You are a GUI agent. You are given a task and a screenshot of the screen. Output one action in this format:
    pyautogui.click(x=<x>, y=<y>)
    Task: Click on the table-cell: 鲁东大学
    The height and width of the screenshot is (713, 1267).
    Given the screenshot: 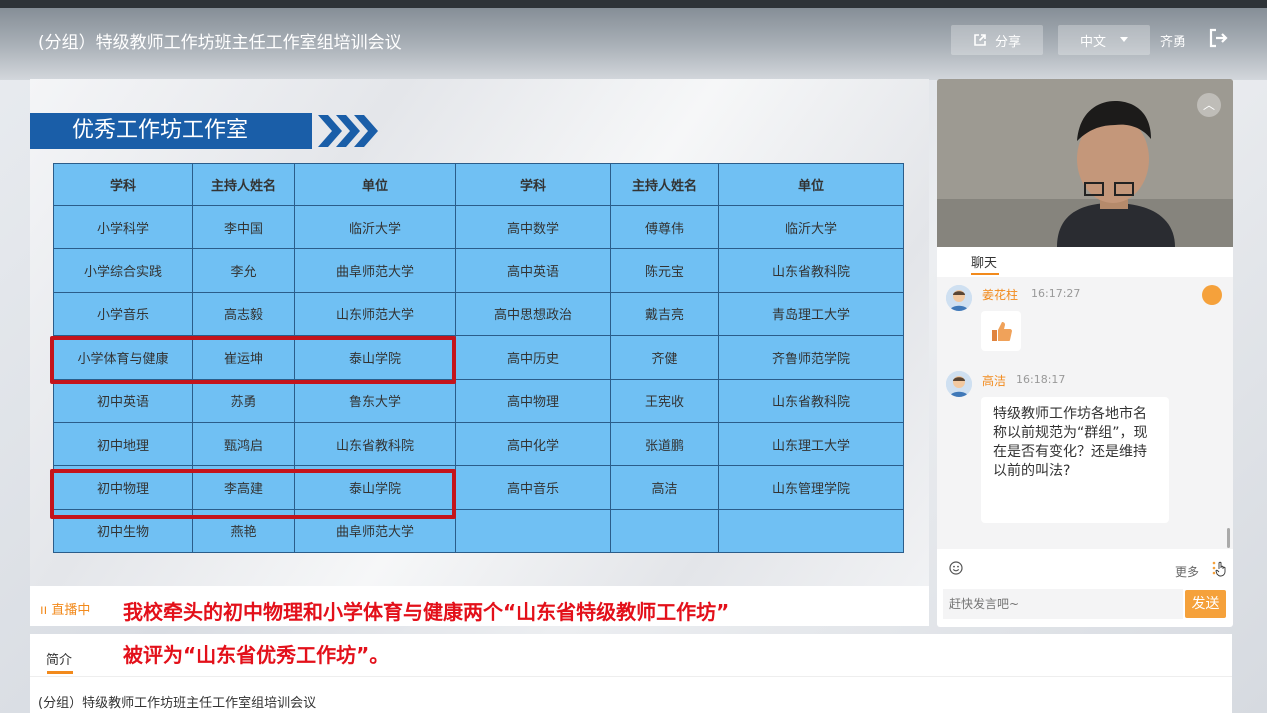 What is the action you would take?
    pyautogui.click(x=375, y=400)
    